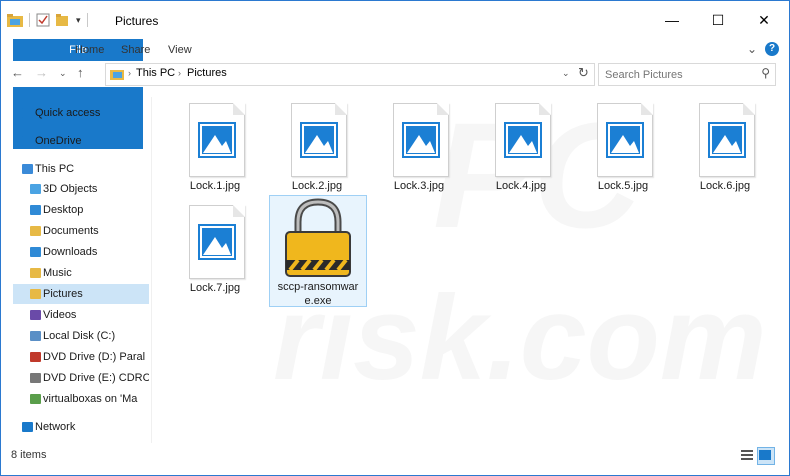 This screenshot has width=790, height=476. What do you see at coordinates (764, 20) in the screenshot?
I see `close-button: ✕` at bounding box center [764, 20].